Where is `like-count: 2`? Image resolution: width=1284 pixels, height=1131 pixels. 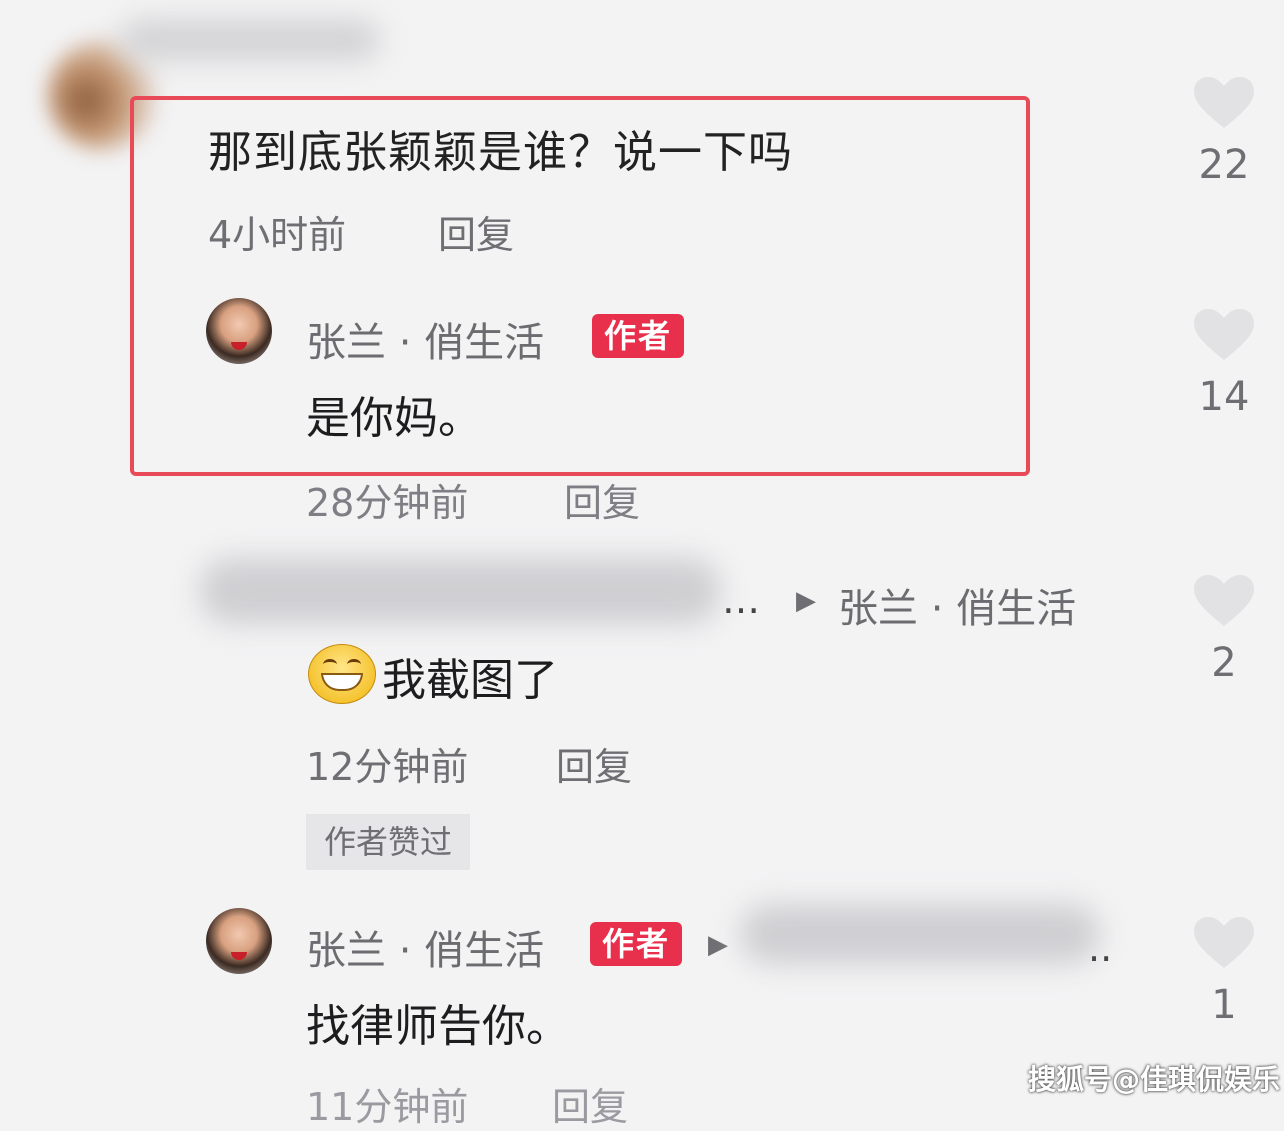
like-count: 2 is located at coordinates (1224, 663).